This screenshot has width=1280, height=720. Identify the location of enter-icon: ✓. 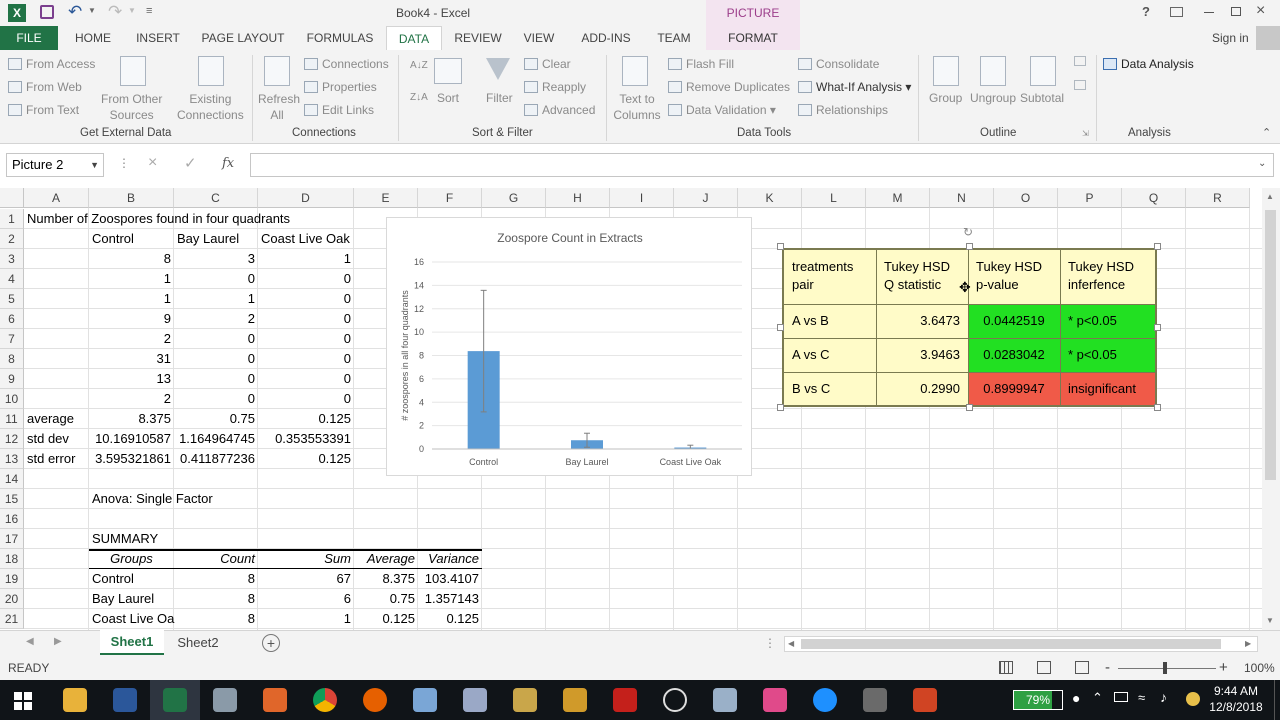
(190, 163).